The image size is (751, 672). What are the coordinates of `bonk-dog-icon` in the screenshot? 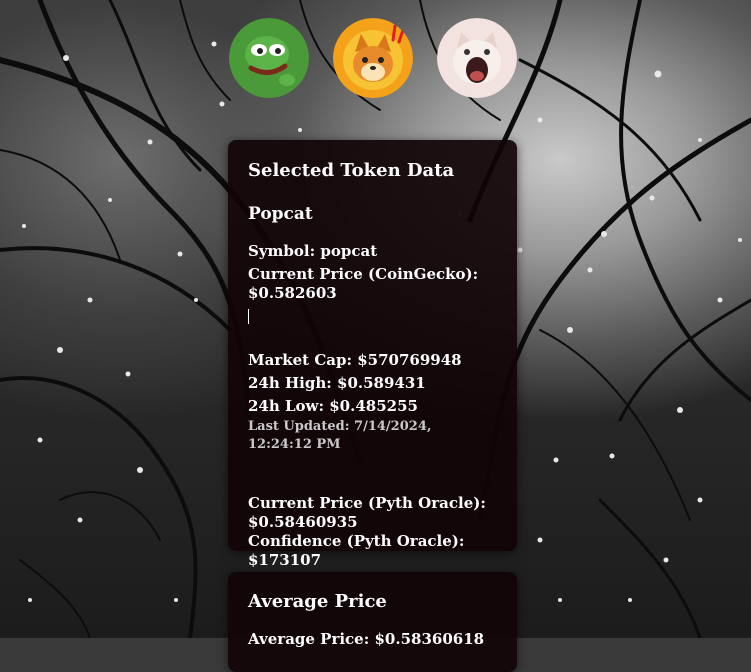 It's located at (373, 58).